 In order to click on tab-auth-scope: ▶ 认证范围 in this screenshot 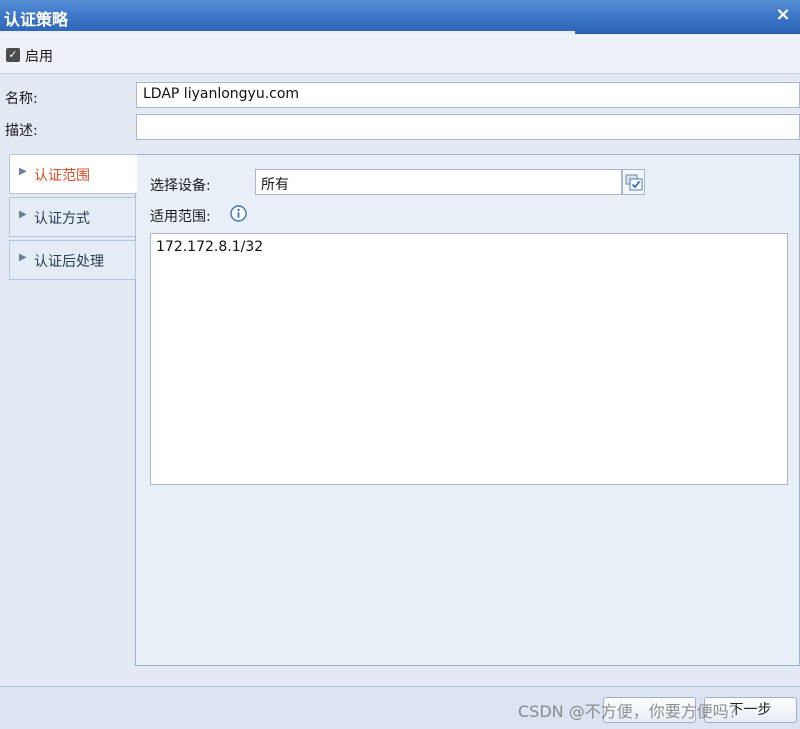, I will do `click(73, 174)`.